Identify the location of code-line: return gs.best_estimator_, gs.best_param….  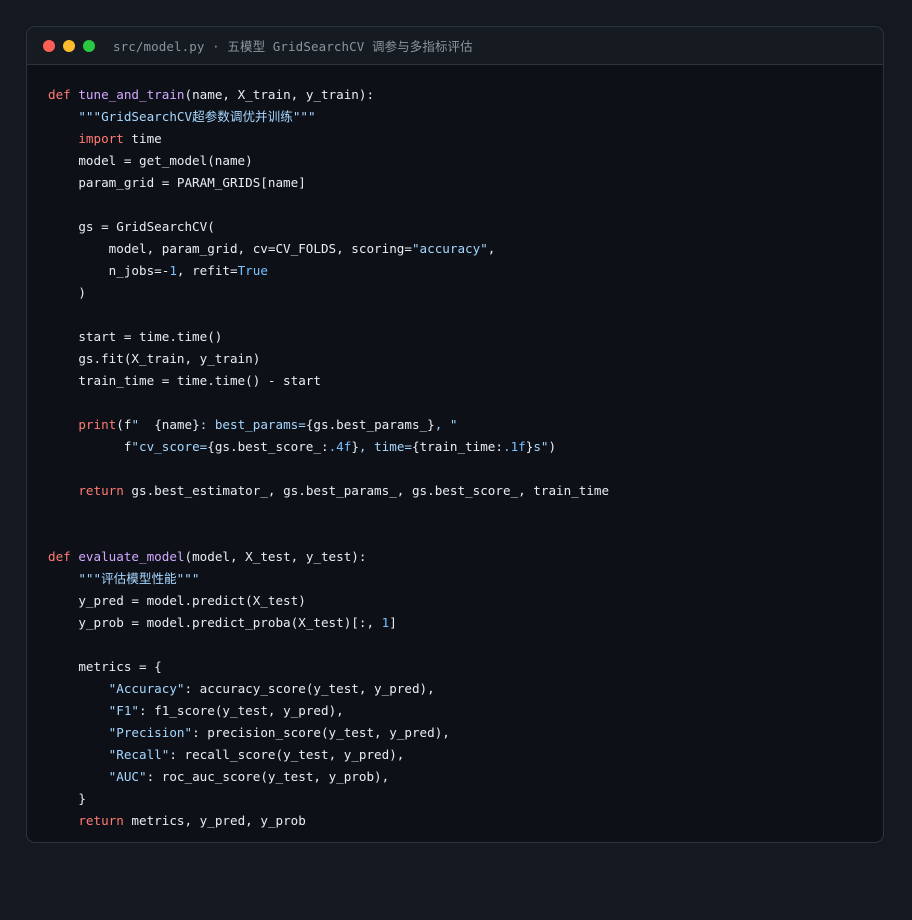
(328, 491).